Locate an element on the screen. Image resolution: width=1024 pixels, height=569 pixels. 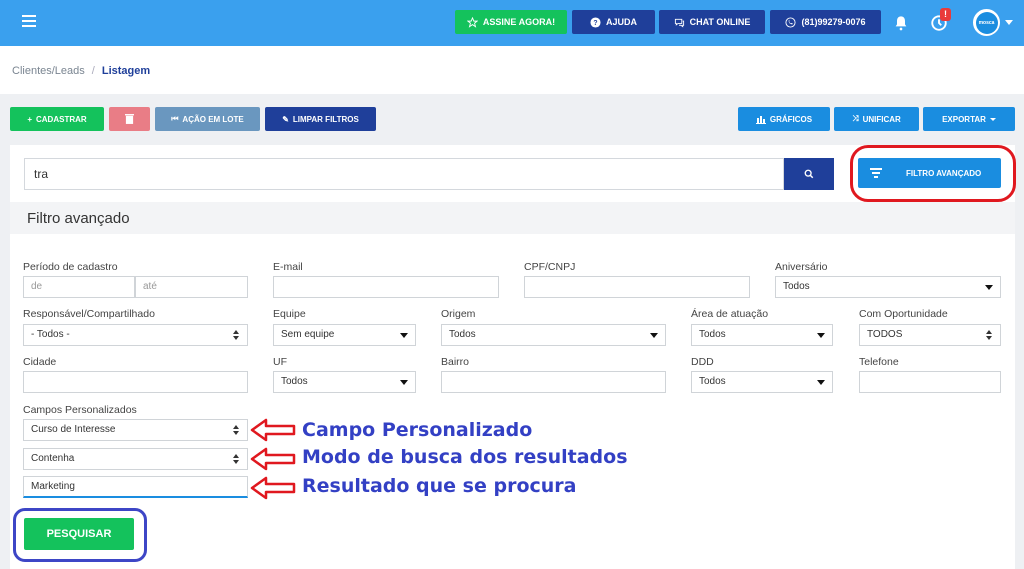
equipe-label: Equipe is located at coordinates (289, 314).